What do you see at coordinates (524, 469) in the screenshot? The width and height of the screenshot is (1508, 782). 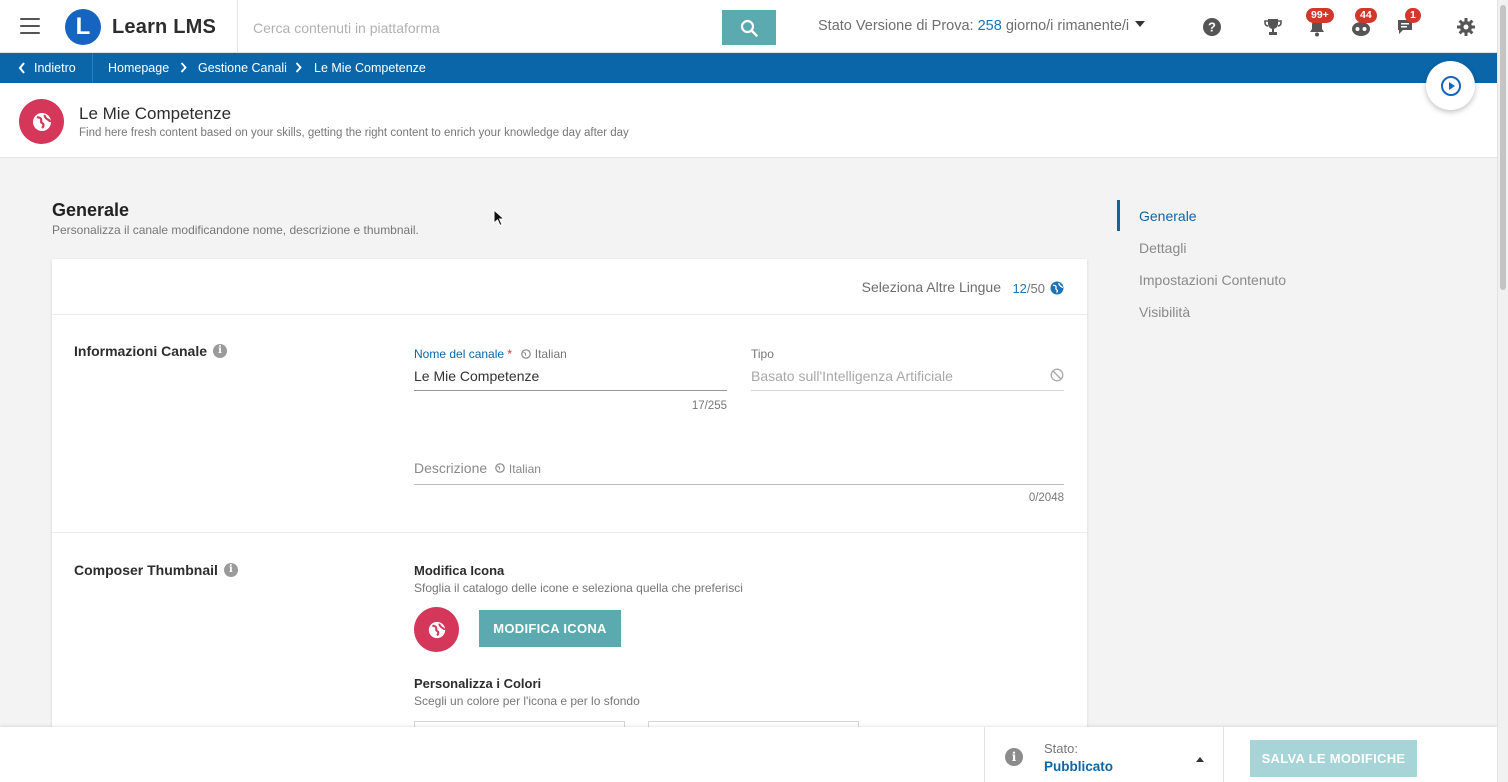 I see `description-lang: Italian` at bounding box center [524, 469].